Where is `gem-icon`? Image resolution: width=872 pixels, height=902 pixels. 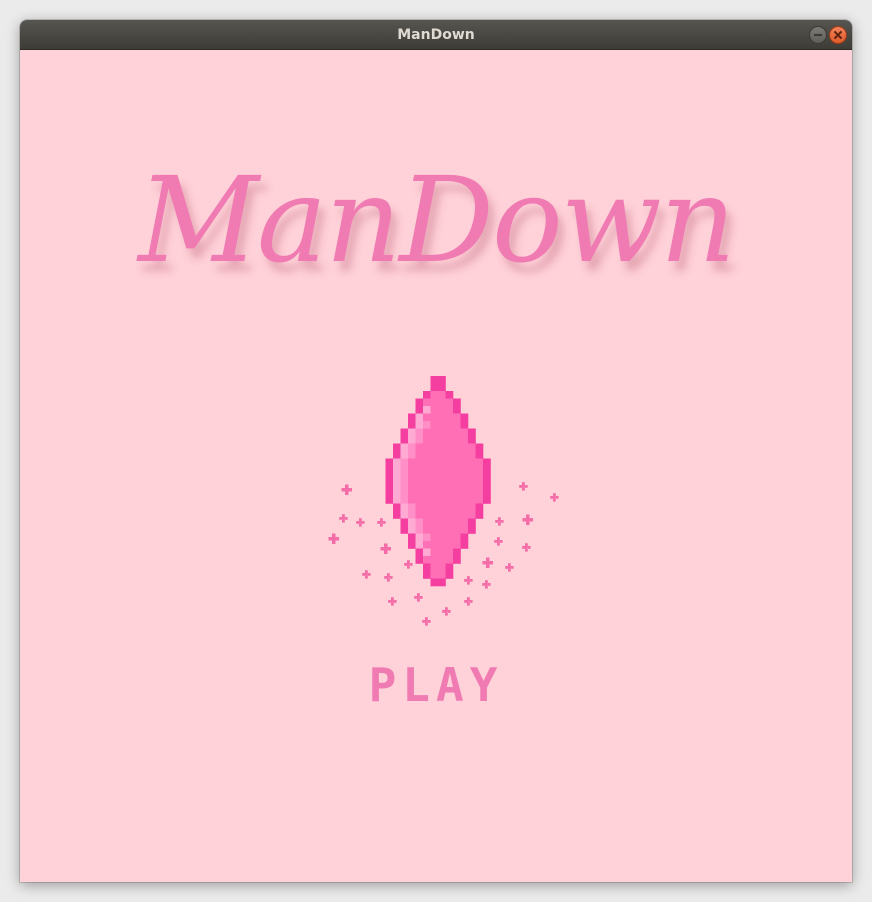 gem-icon is located at coordinates (443, 501).